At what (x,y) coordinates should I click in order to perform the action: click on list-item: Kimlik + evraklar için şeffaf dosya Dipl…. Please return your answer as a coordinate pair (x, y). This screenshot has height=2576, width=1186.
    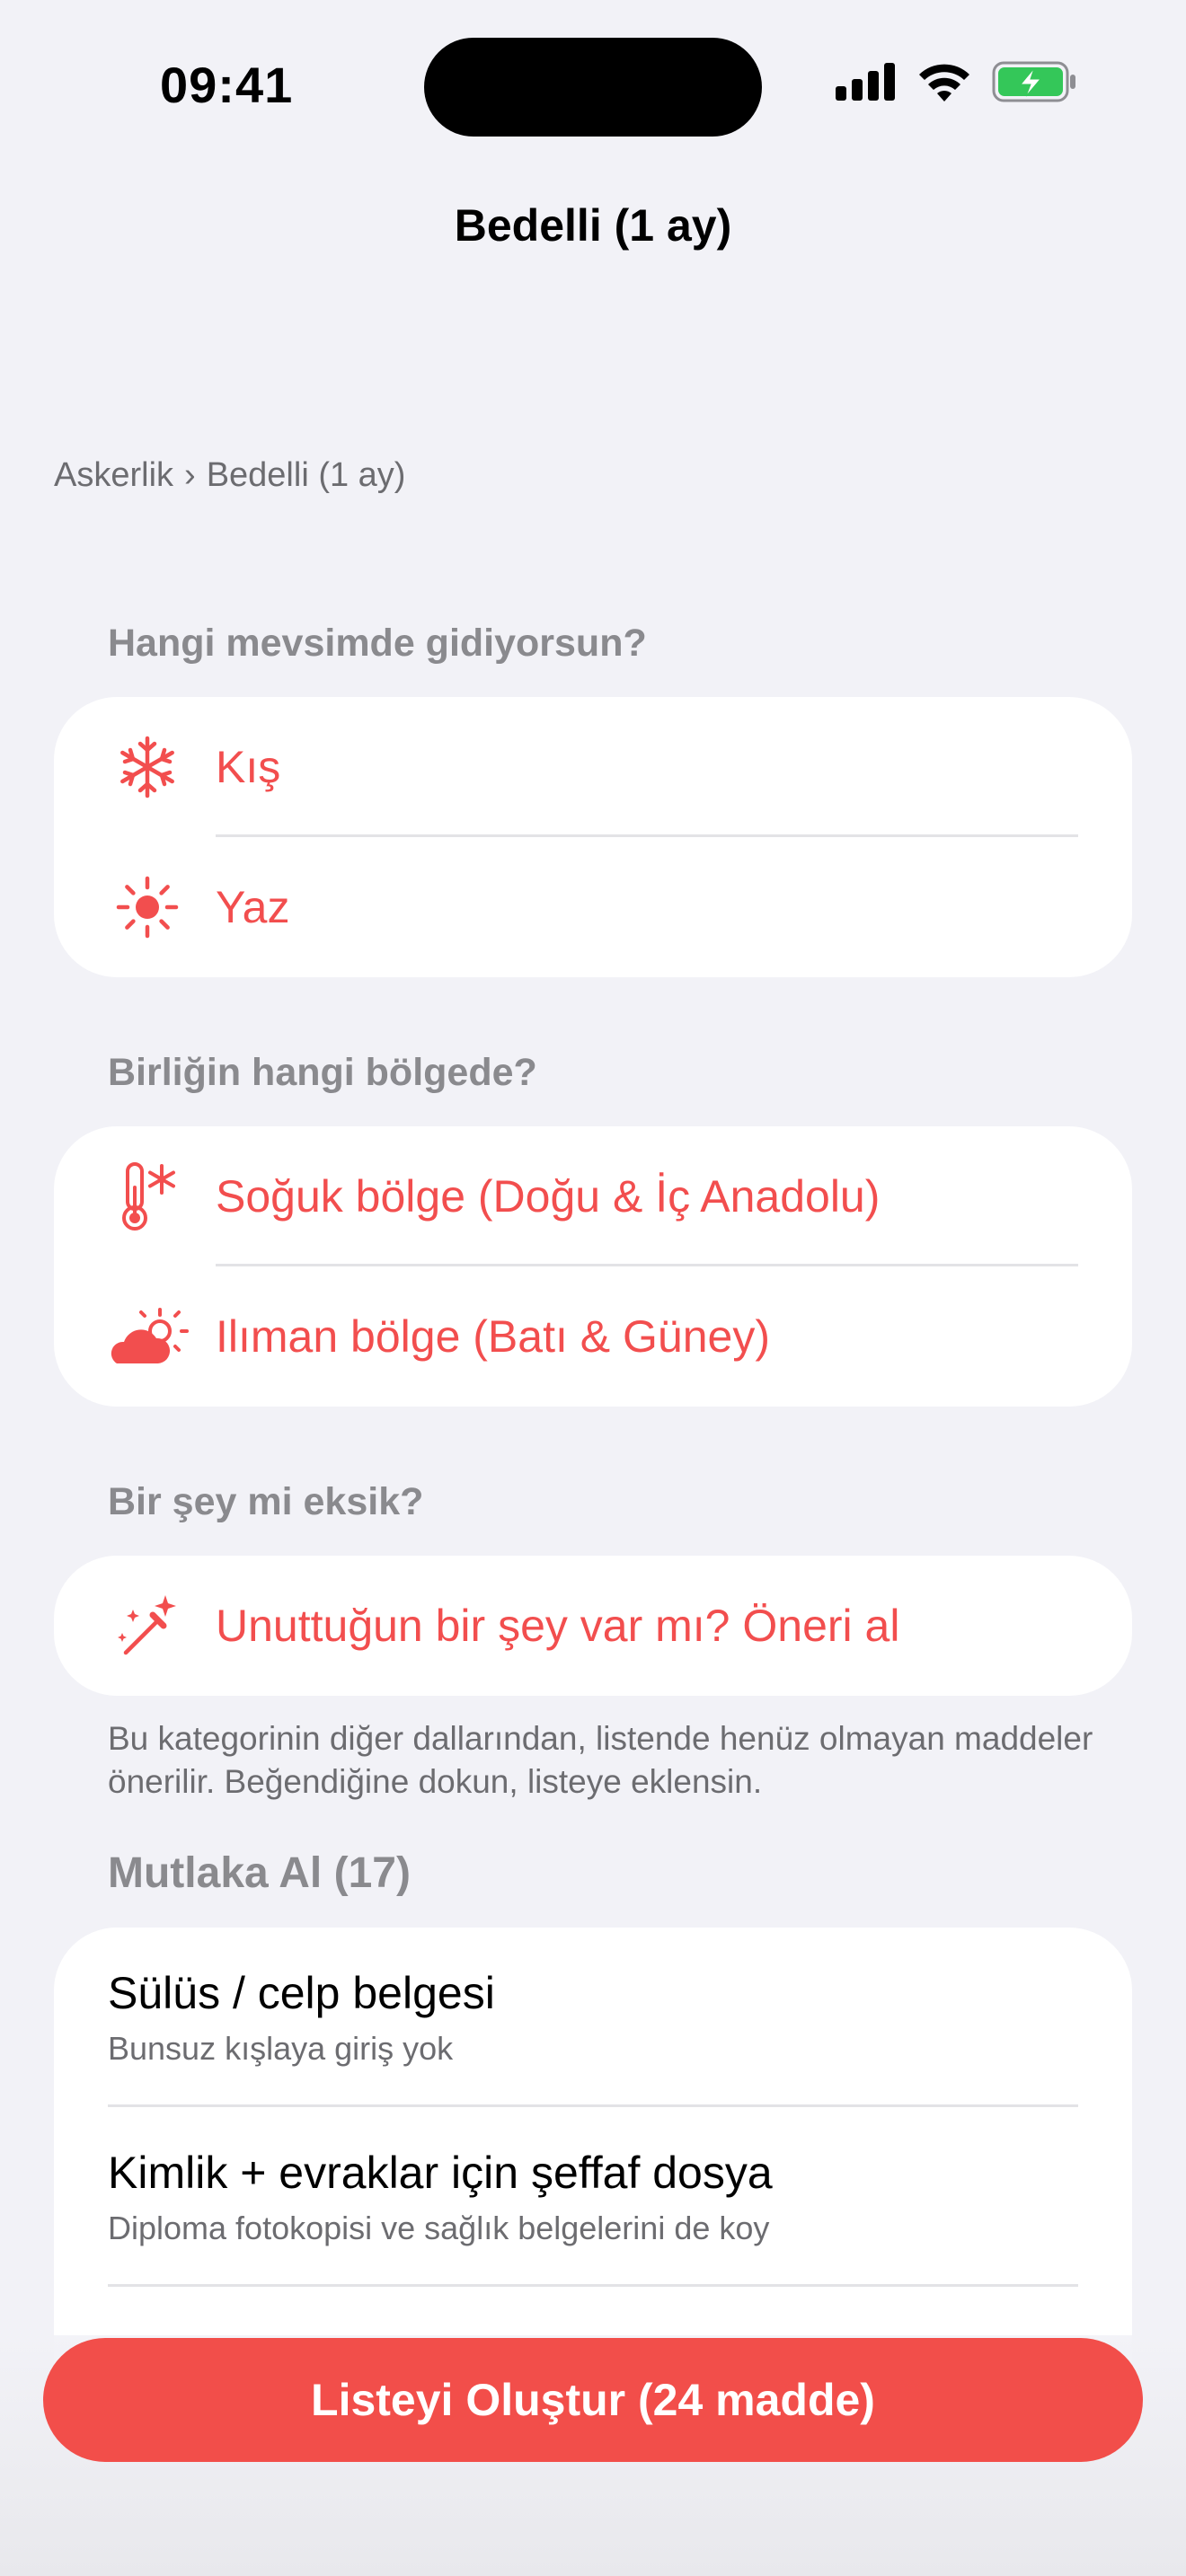
    Looking at the image, I should click on (593, 2197).